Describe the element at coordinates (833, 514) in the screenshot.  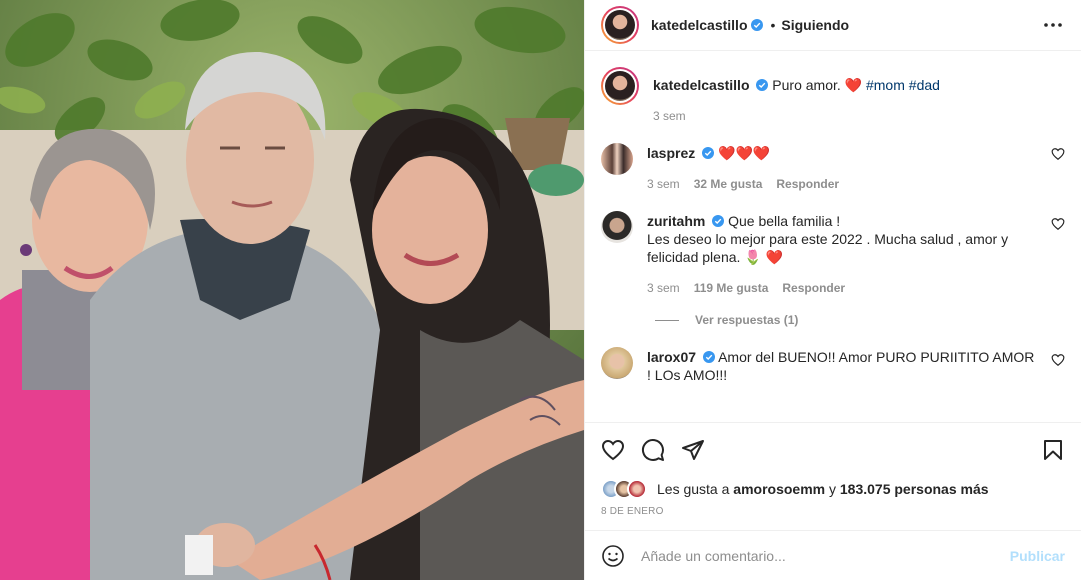
I see `post-date: 8 DE ENERO` at that location.